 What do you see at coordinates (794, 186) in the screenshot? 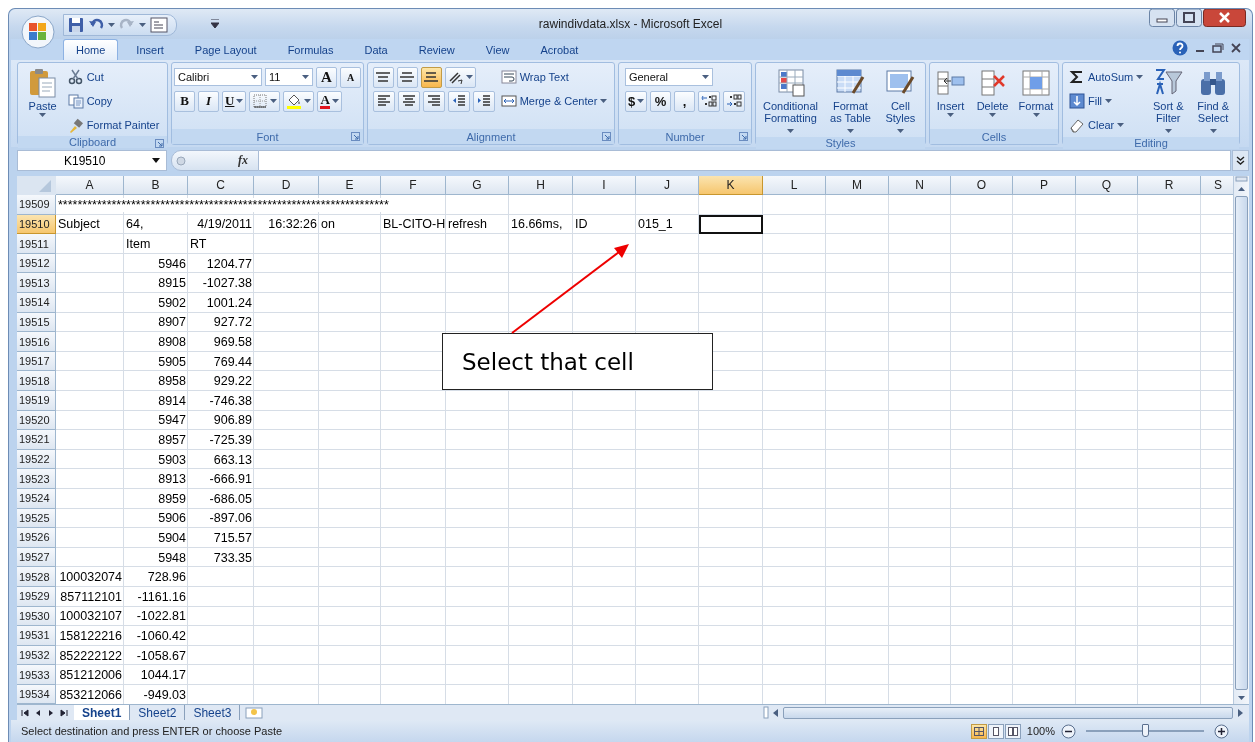
I see `column-header: L` at bounding box center [794, 186].